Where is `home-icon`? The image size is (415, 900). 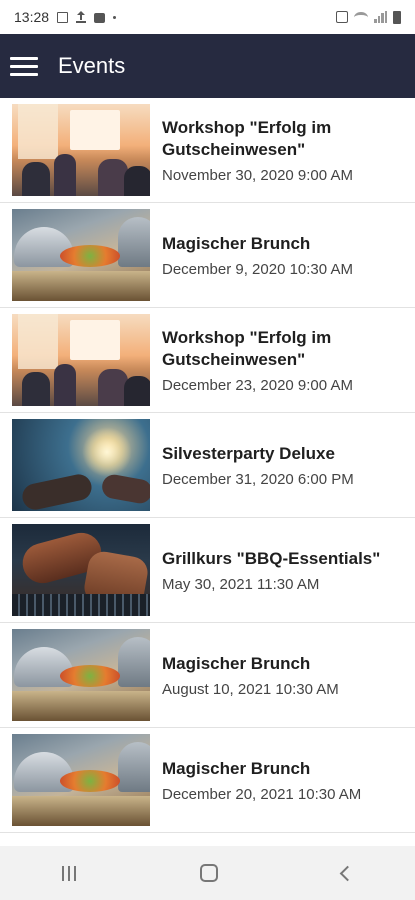
home-icon is located at coordinates (209, 873).